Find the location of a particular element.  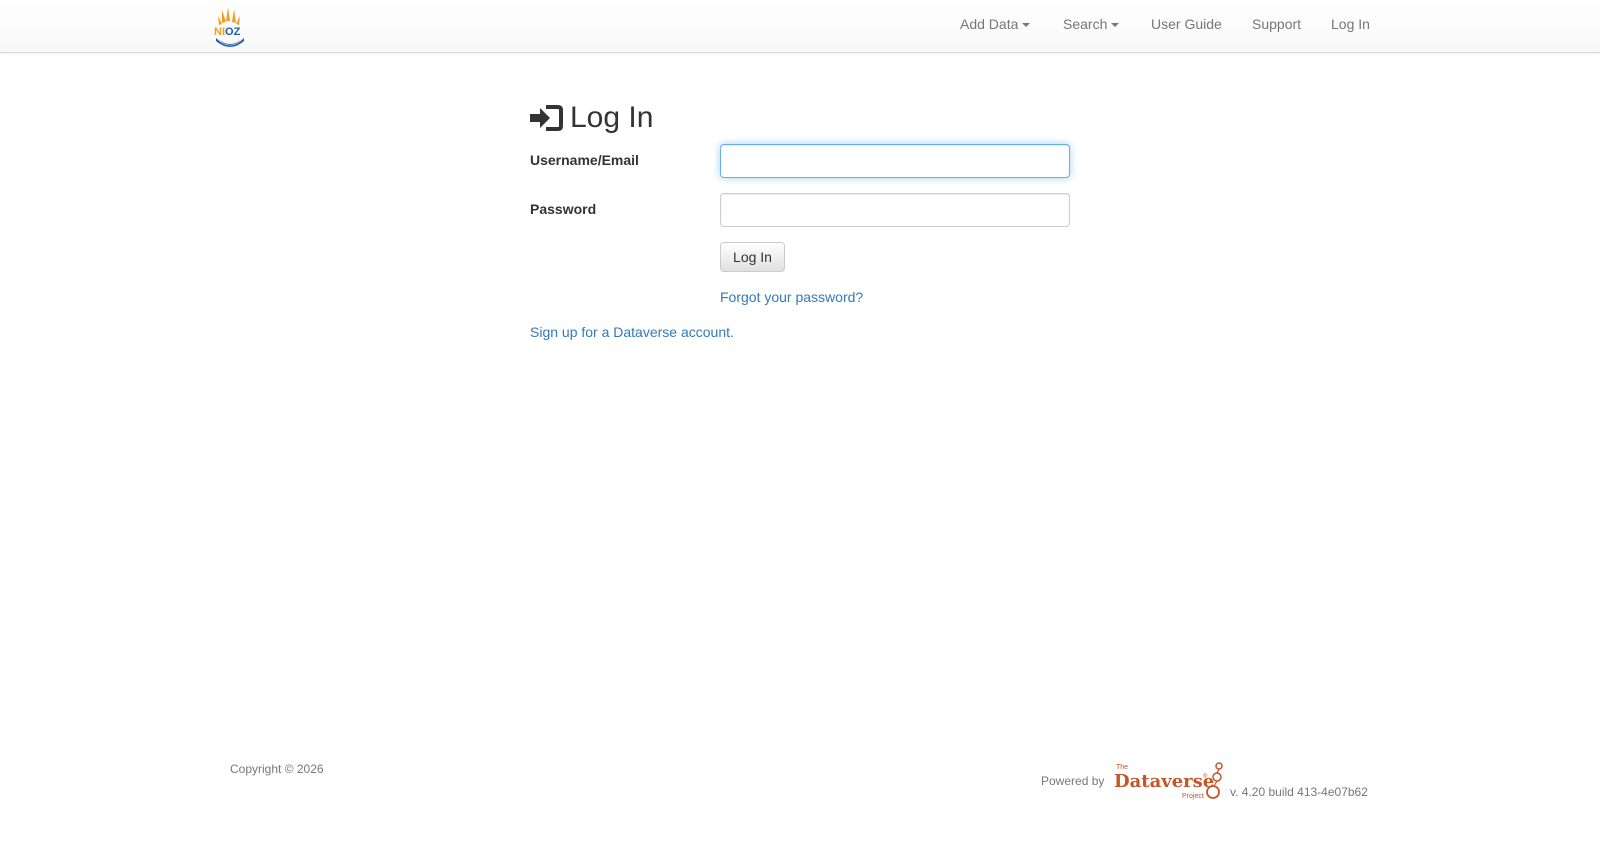

dataverse-logo-the: The is located at coordinates (1122, 767).